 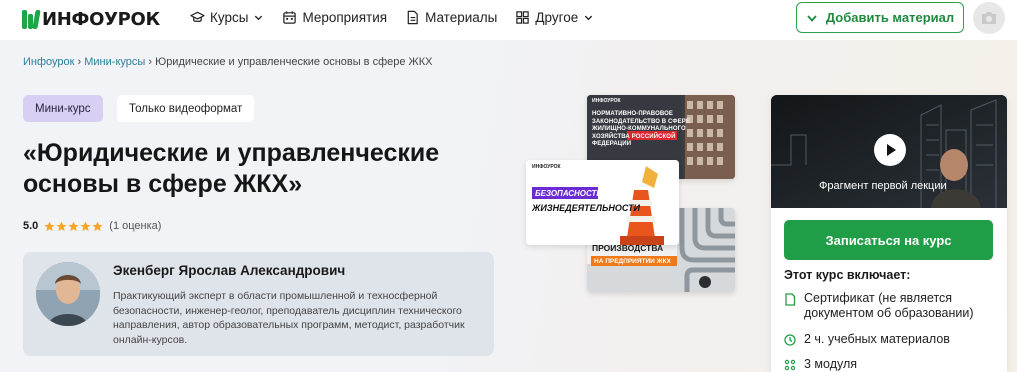 I want to click on grid-icon, so click(x=523, y=17).